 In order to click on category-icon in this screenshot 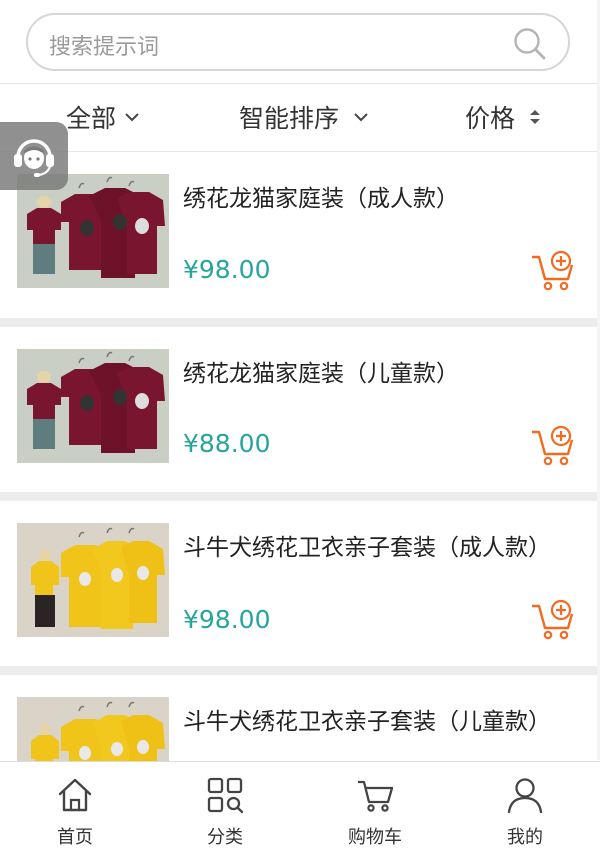, I will do `click(225, 795)`.